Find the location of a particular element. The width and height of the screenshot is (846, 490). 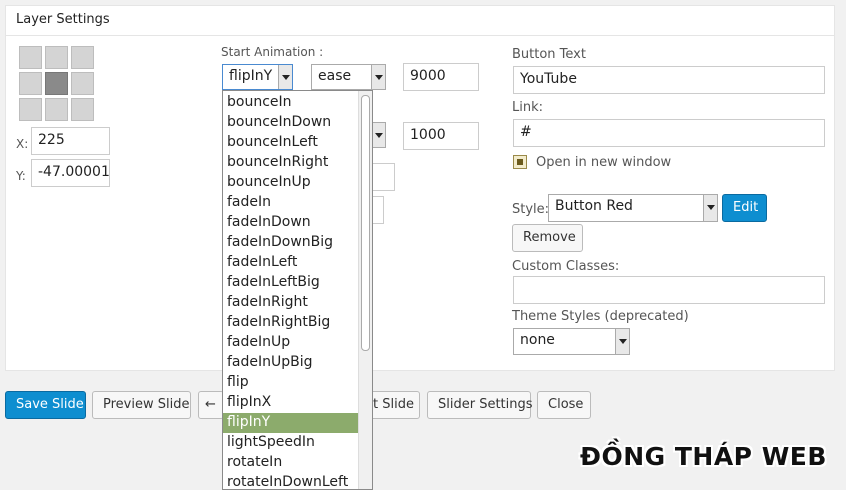

dropdown-scrollbar is located at coordinates (365, 290).